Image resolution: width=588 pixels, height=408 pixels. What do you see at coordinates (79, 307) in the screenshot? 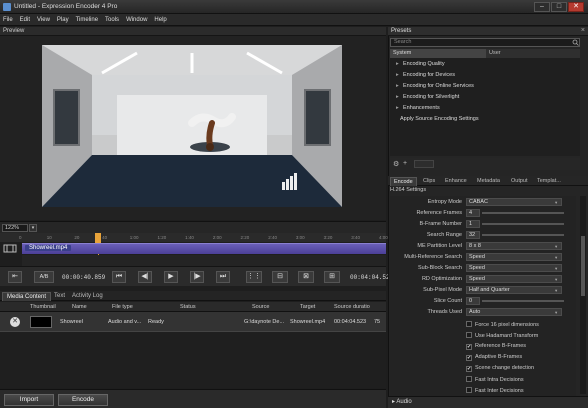
I see `col-name: Name` at bounding box center [79, 307].